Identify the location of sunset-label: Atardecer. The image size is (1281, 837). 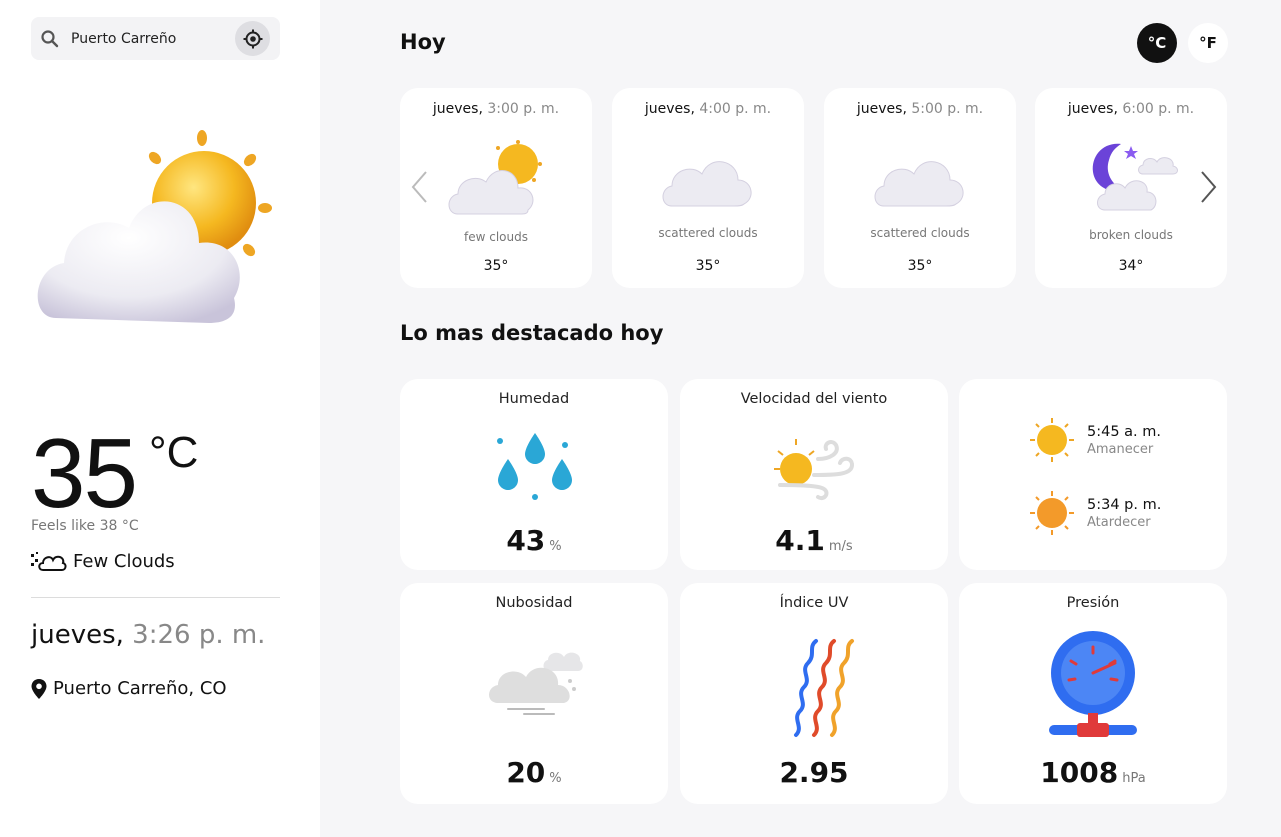
(1119, 522).